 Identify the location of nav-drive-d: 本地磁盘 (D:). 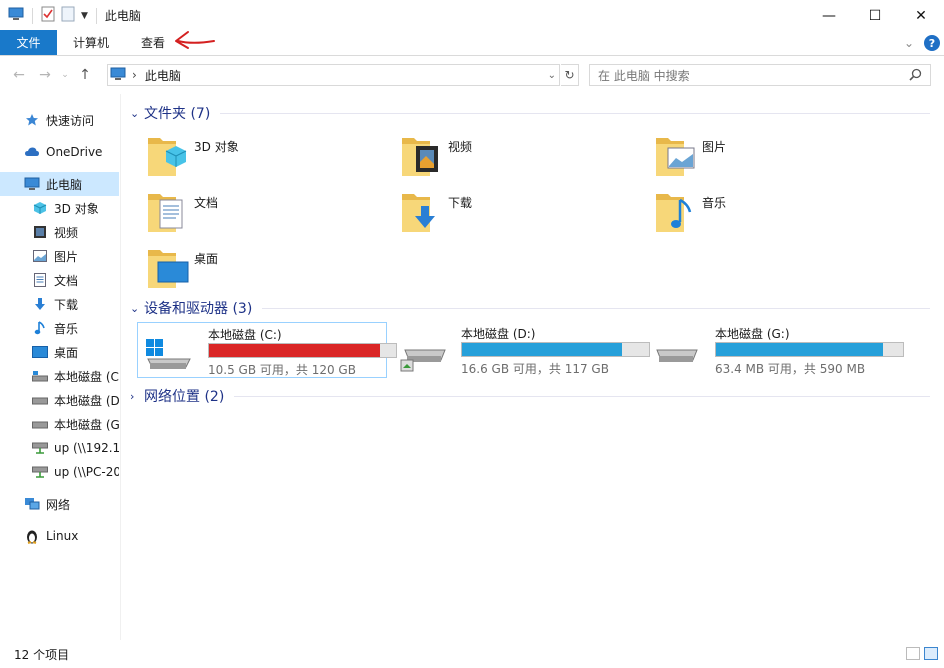
(59, 400).